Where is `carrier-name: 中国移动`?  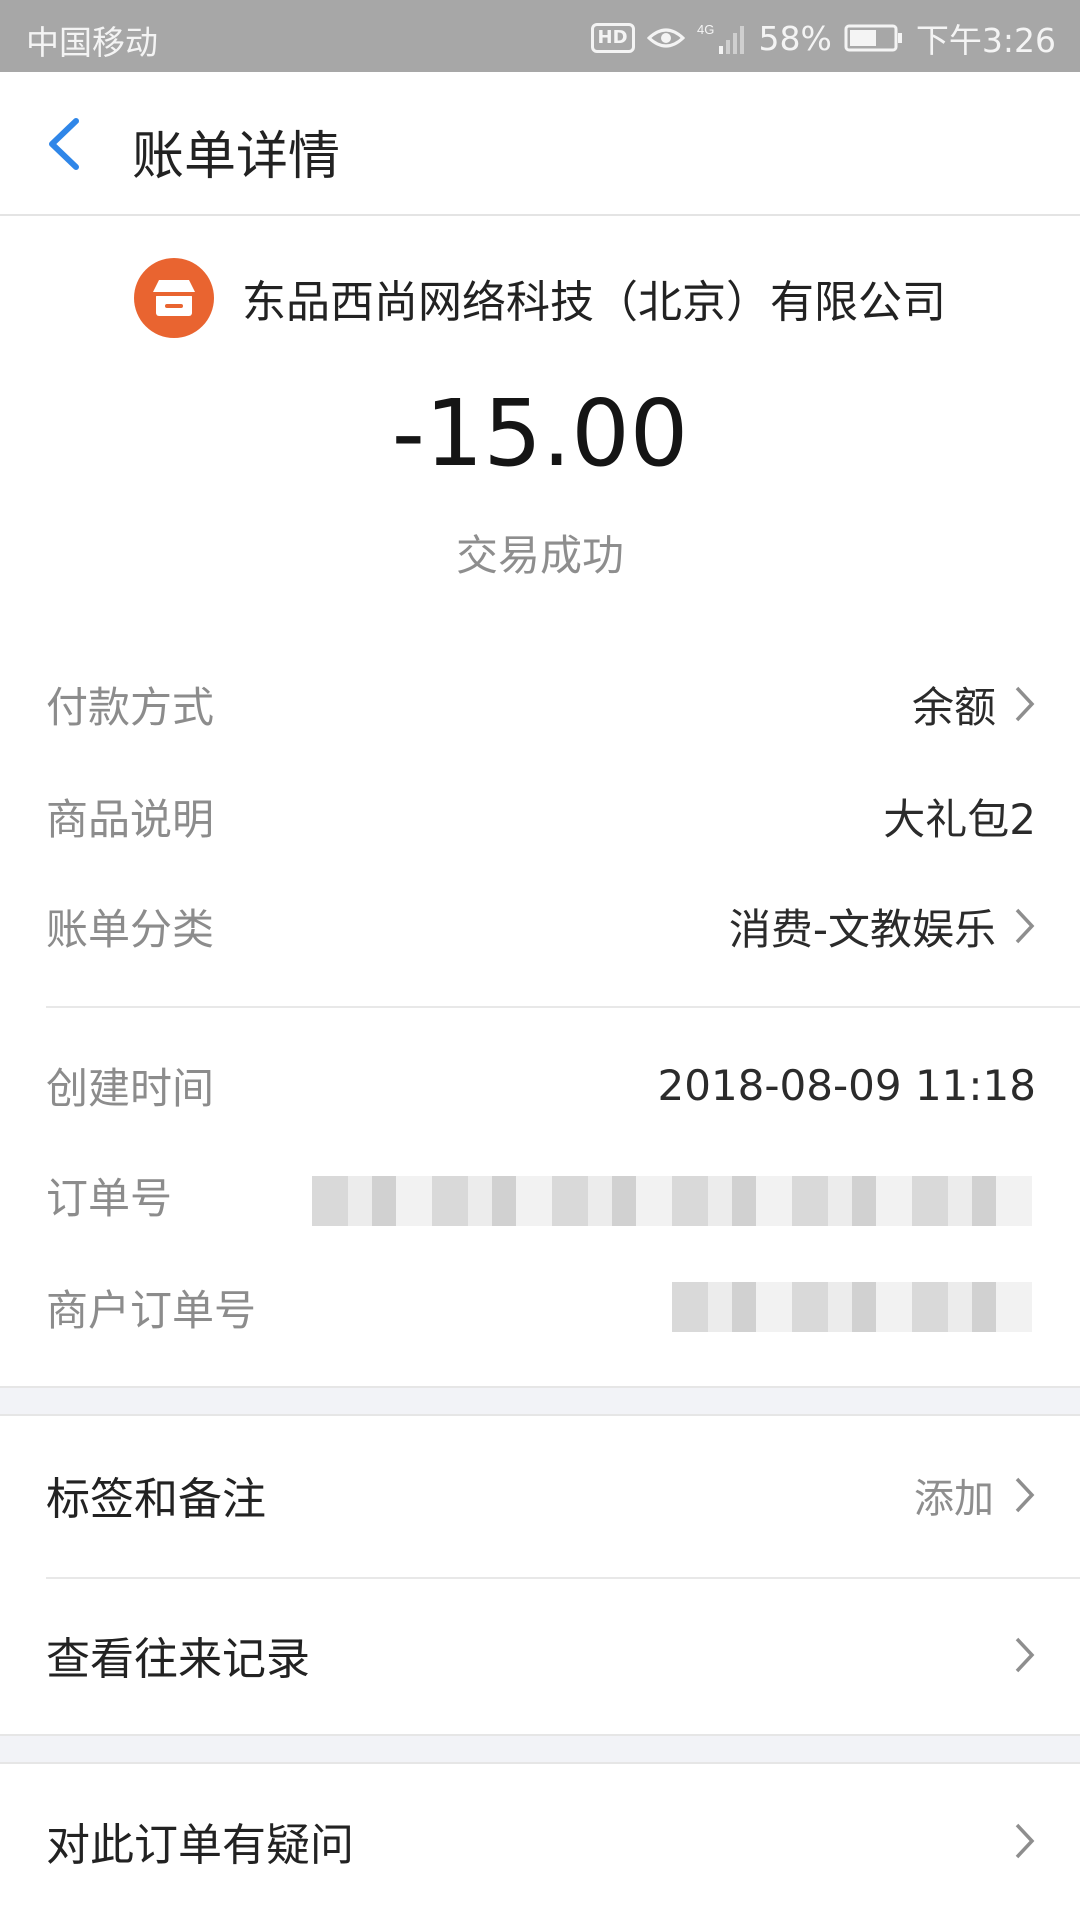
carrier-name: 中国移动 is located at coordinates (92, 42).